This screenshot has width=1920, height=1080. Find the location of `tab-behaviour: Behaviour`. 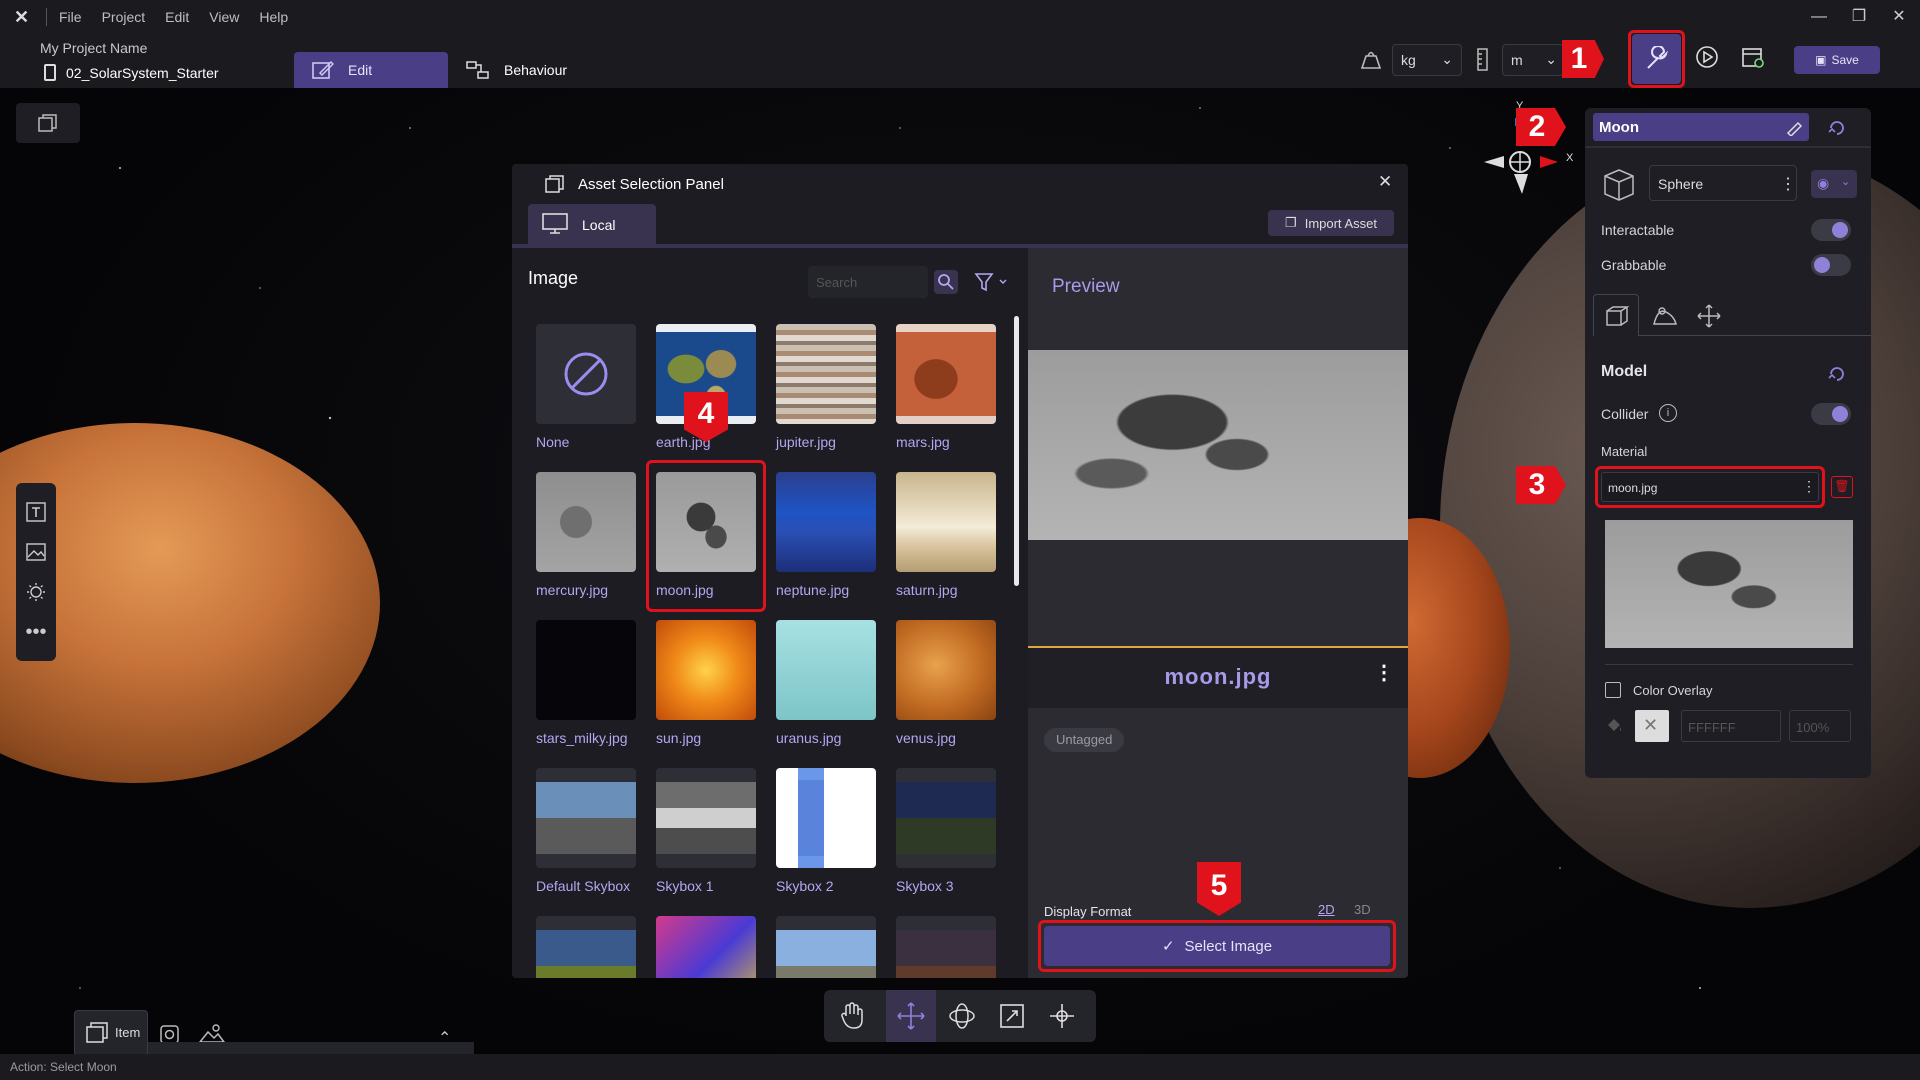

tab-behaviour: Behaviour is located at coordinates (536, 70).